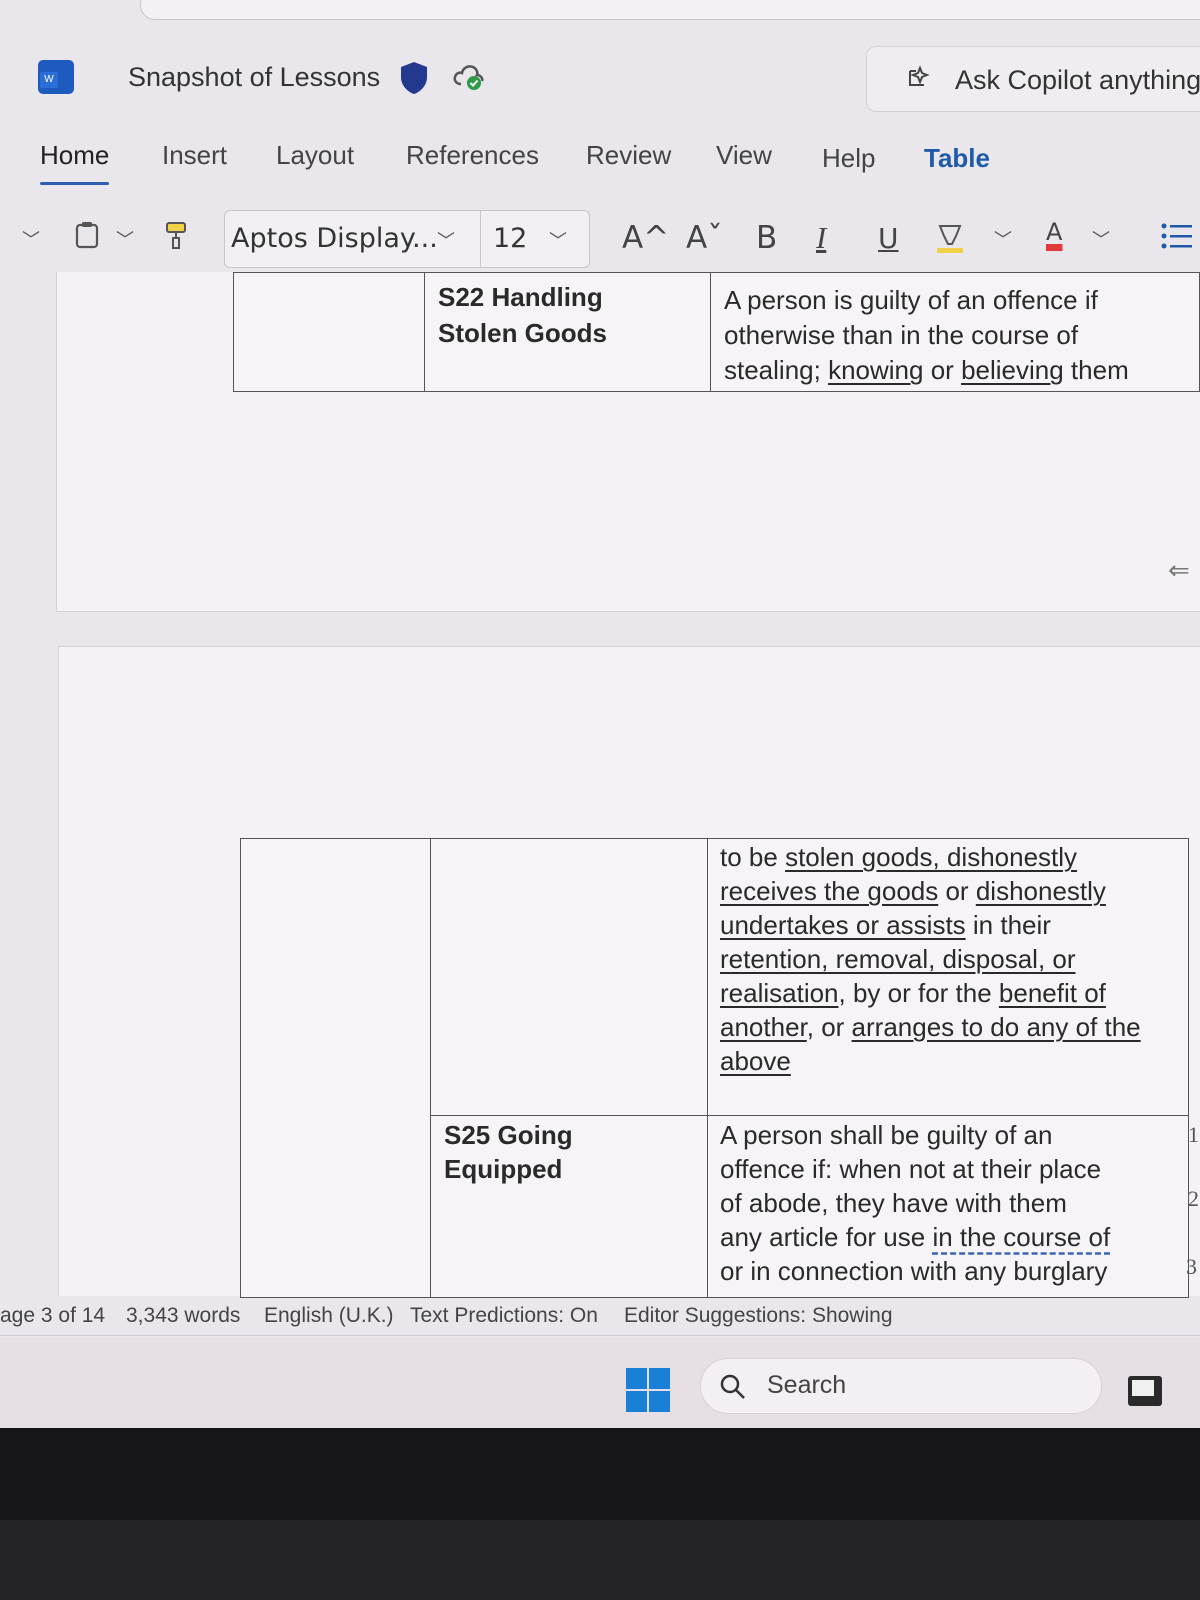  I want to click on t2-cont-line-2: receives the goods or dishonestly, so click(913, 891).